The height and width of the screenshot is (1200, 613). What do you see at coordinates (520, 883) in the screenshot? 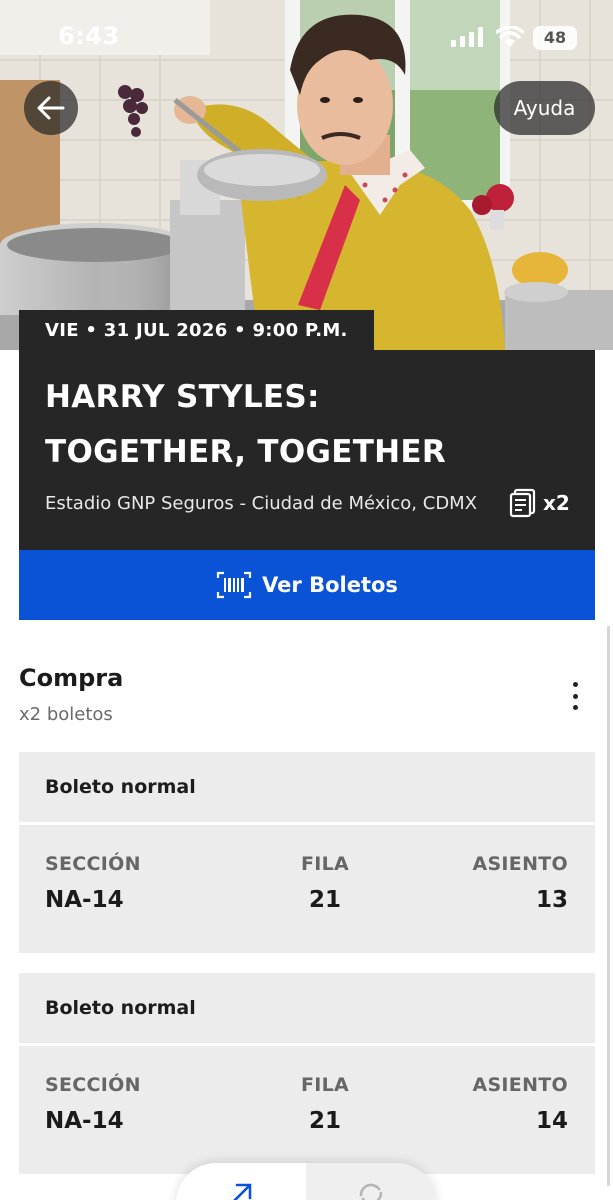
I see `seat-column: ASIENTO 13` at bounding box center [520, 883].